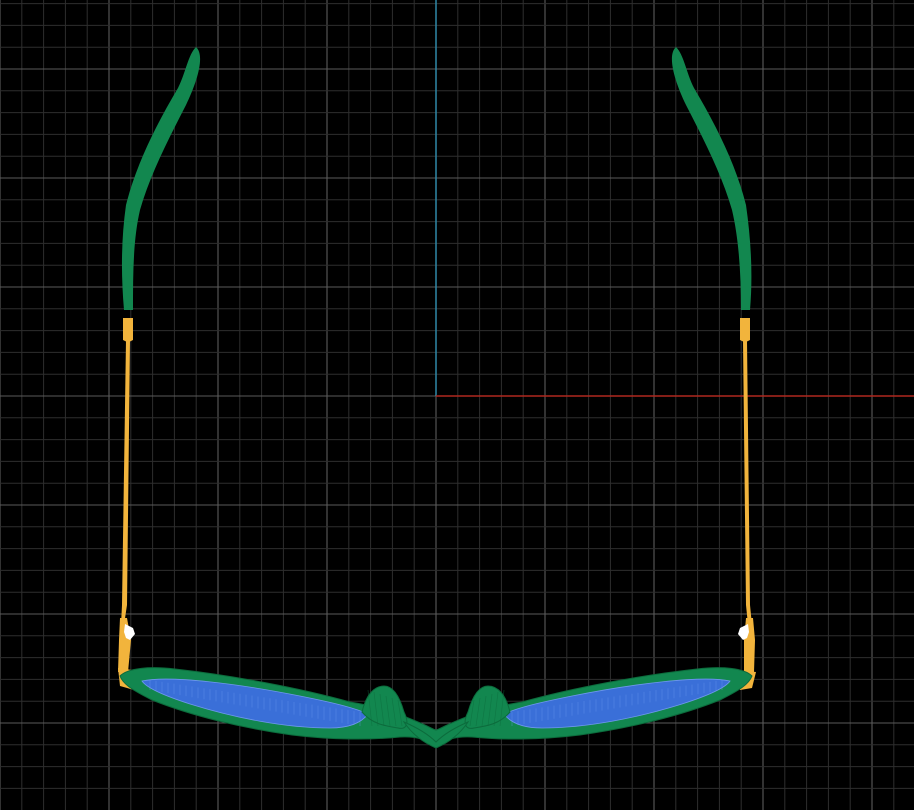  What do you see at coordinates (745, 330) in the screenshot?
I see `right-temple-connector` at bounding box center [745, 330].